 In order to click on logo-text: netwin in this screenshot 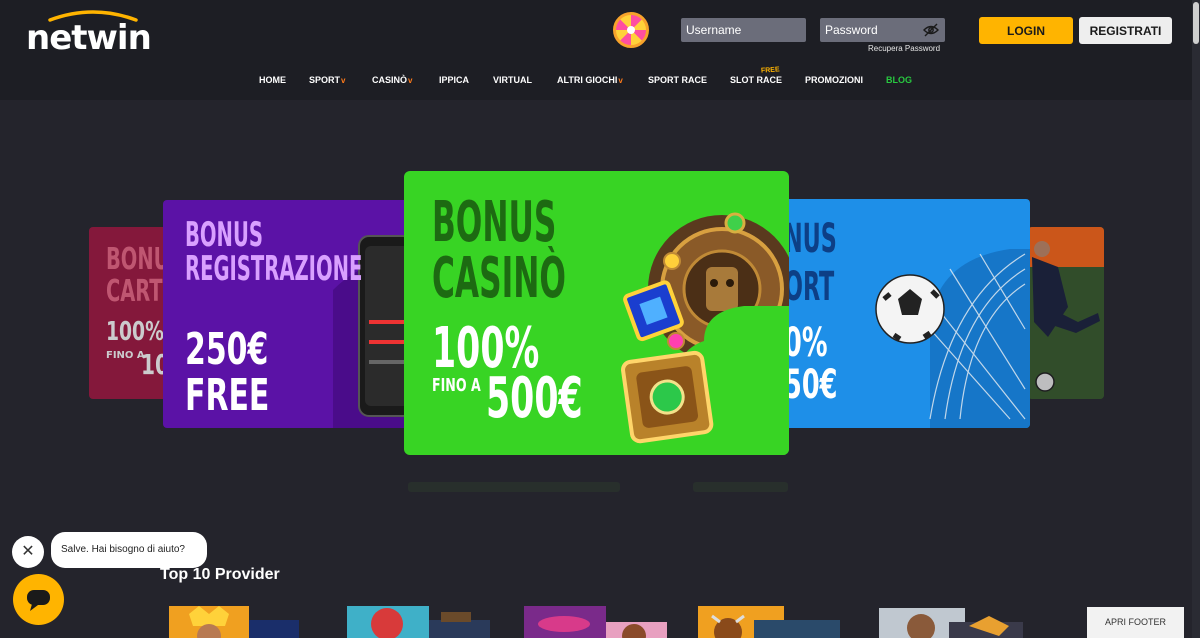, I will do `click(89, 38)`.